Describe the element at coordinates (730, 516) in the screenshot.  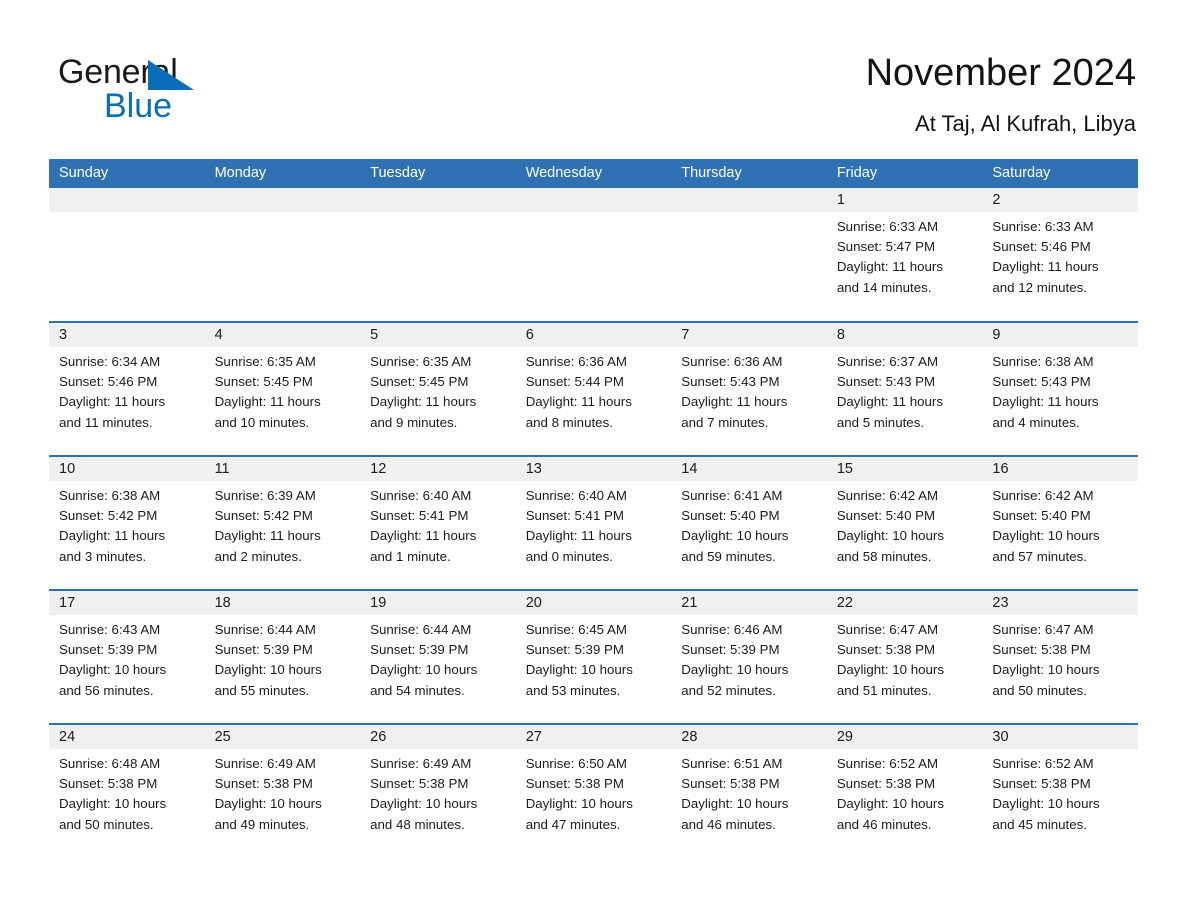
I see `sunset-time: Sunset: 5:40 PM` at that location.